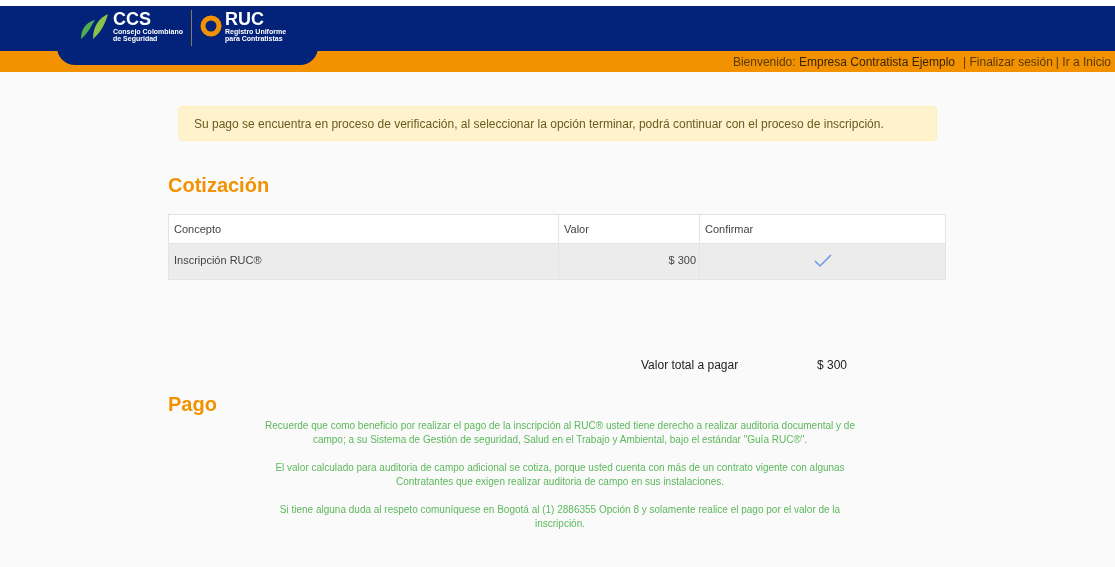  What do you see at coordinates (363, 261) in the screenshot?
I see `table-cell: Inscripción RUC®` at bounding box center [363, 261].